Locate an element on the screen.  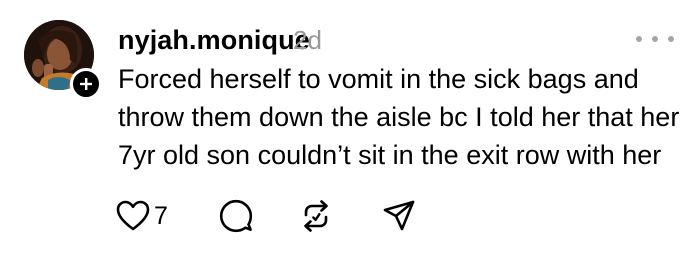
repost-icon is located at coordinates (316, 216).